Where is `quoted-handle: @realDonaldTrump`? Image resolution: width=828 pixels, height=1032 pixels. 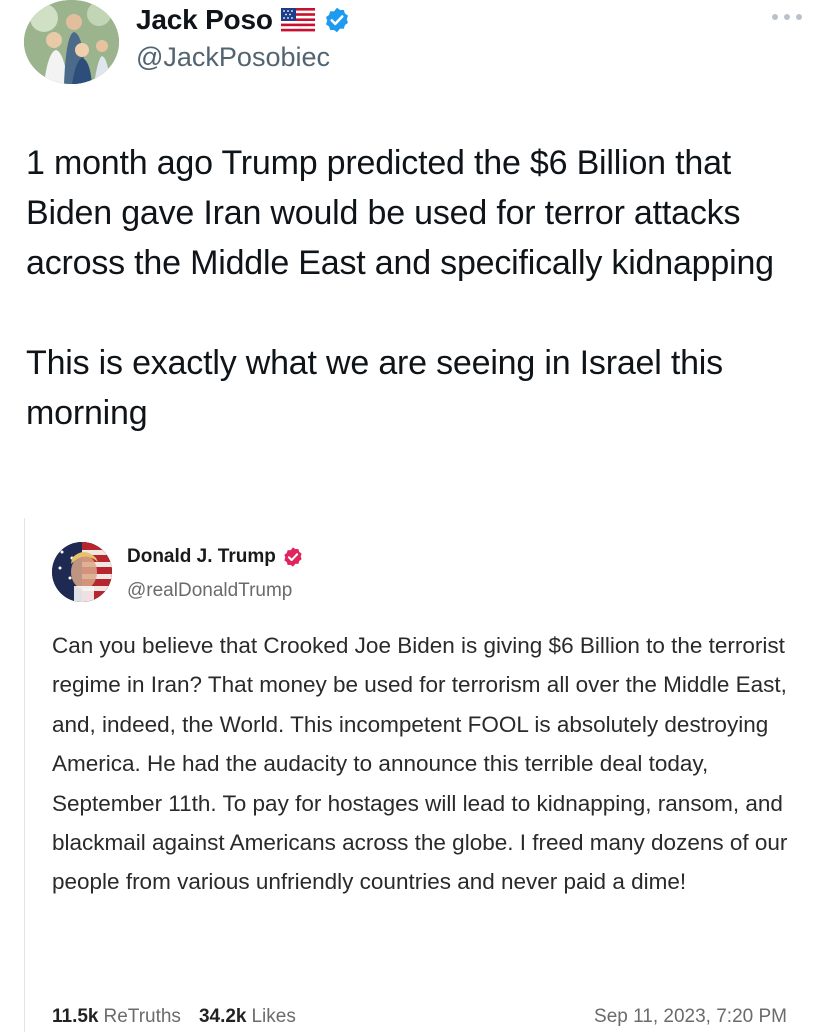
quoted-handle: @realDonaldTrump is located at coordinates (209, 591).